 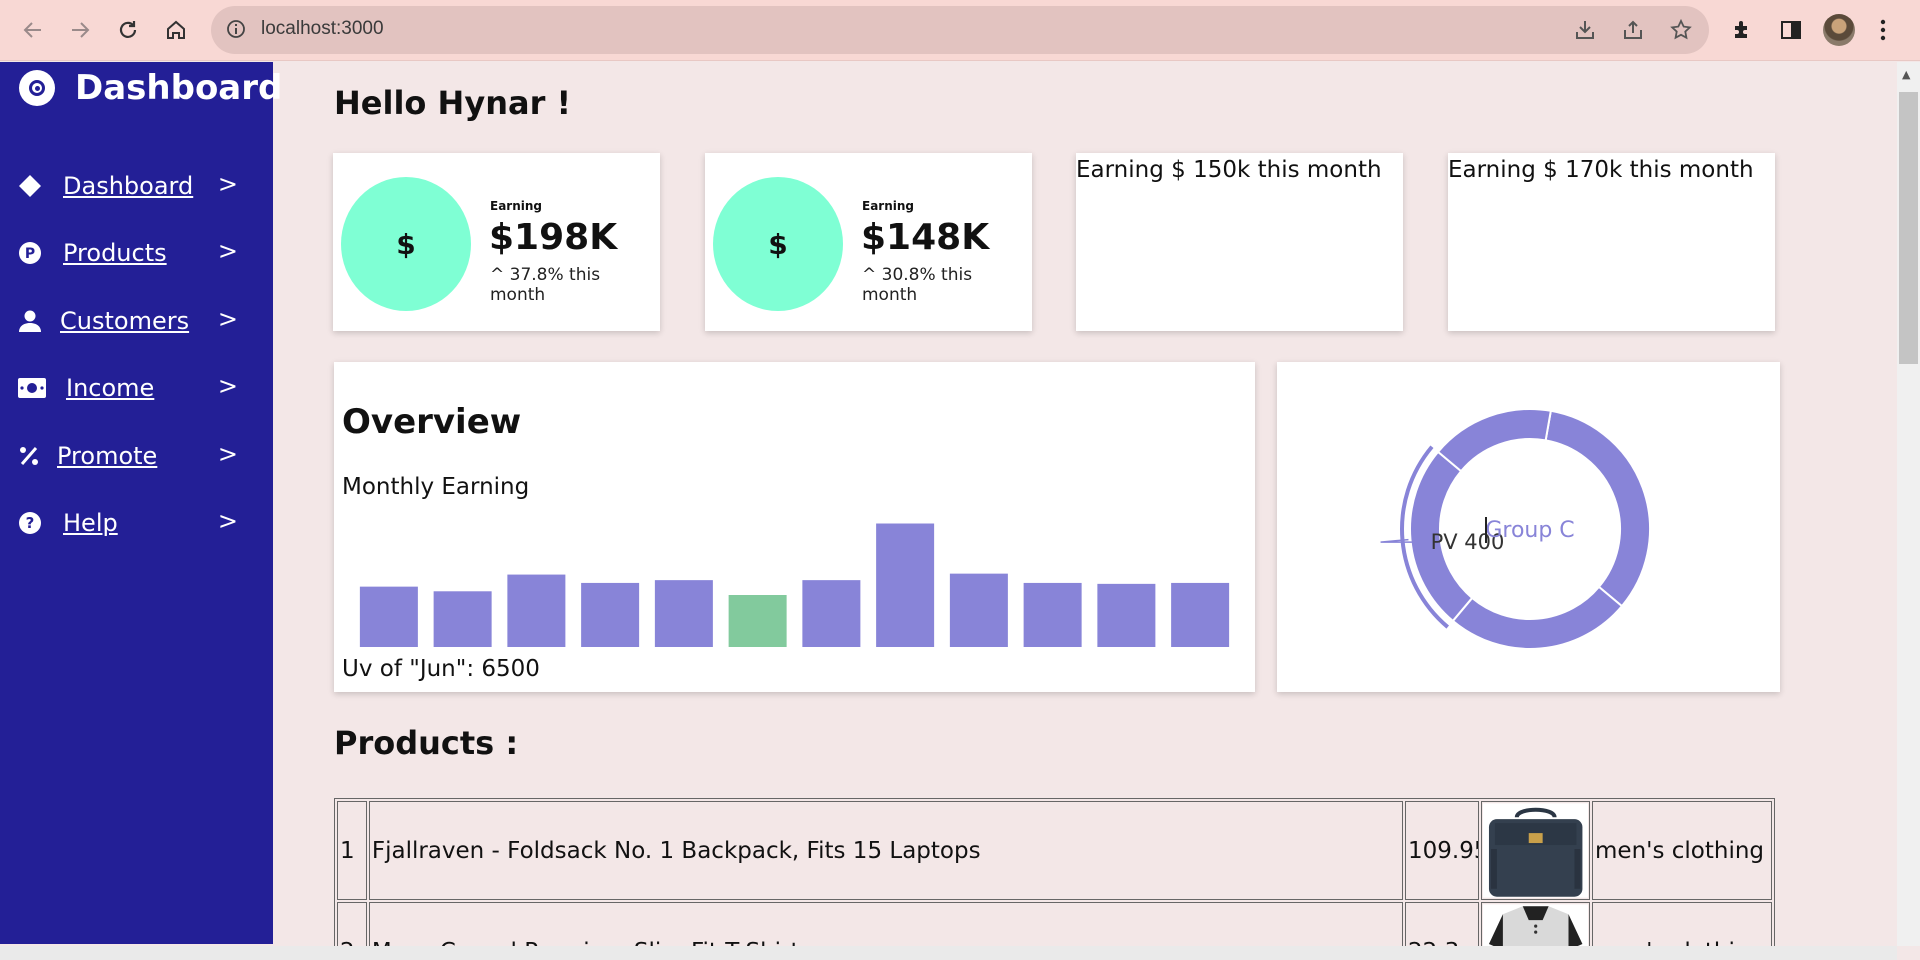 I want to click on product-image, so click(x=1535, y=850).